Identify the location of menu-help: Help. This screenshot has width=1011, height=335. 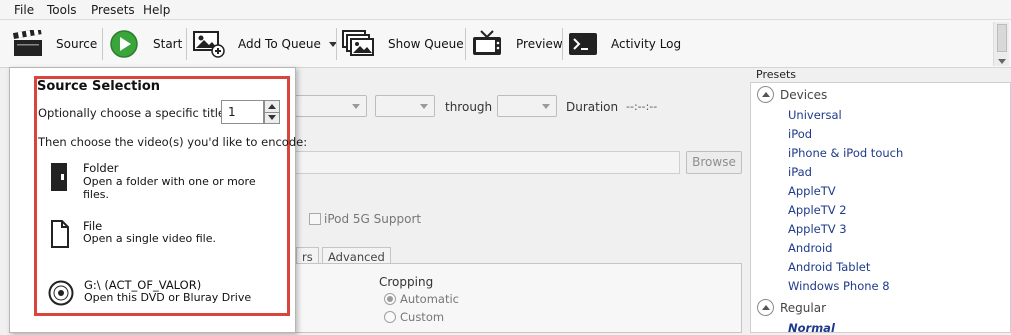
(156, 10).